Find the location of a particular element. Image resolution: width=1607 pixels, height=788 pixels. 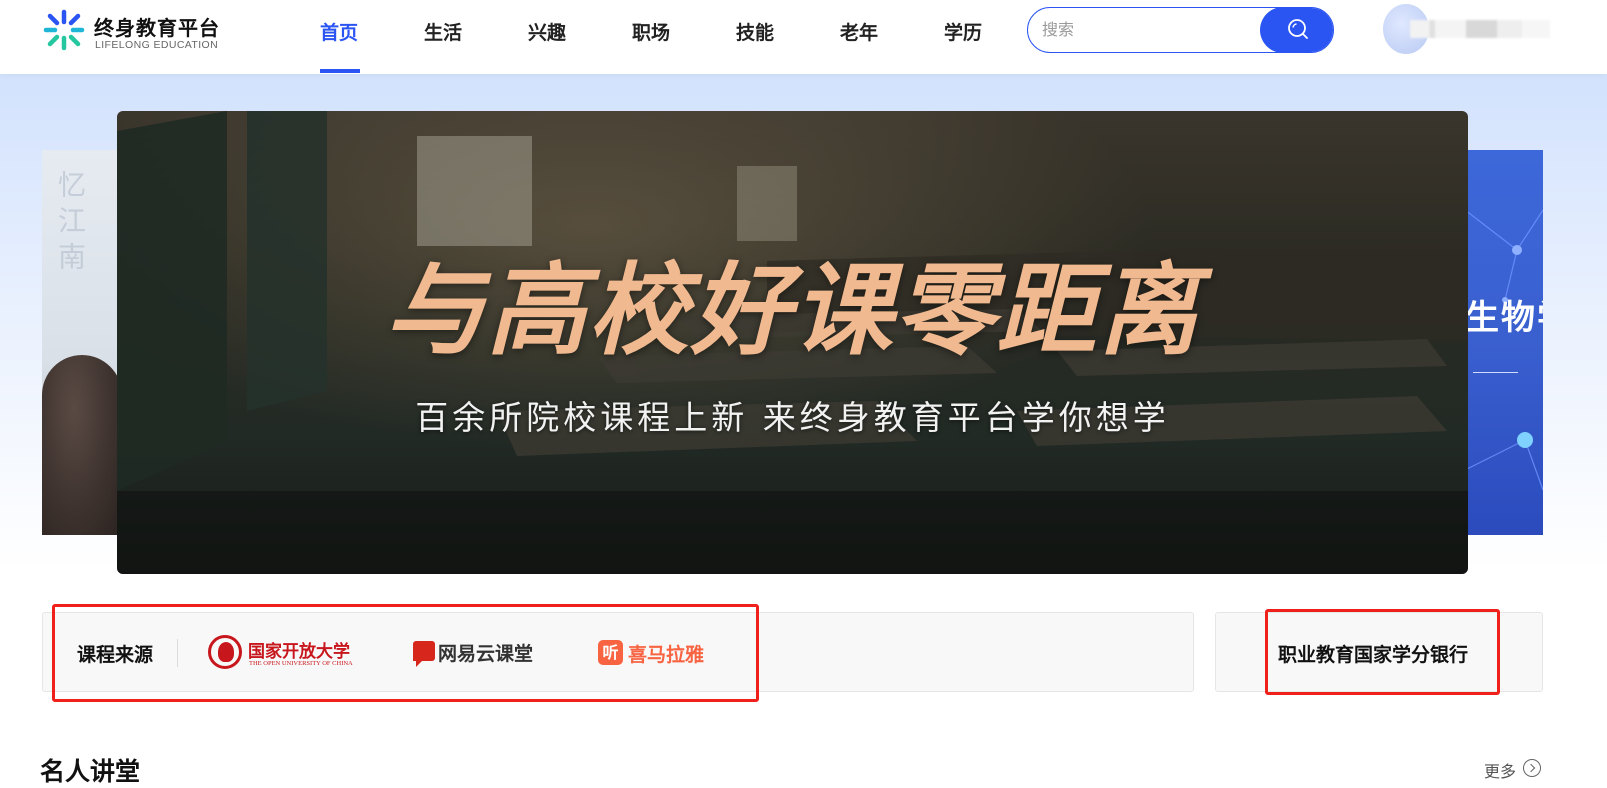

person-image is located at coordinates (82, 445).